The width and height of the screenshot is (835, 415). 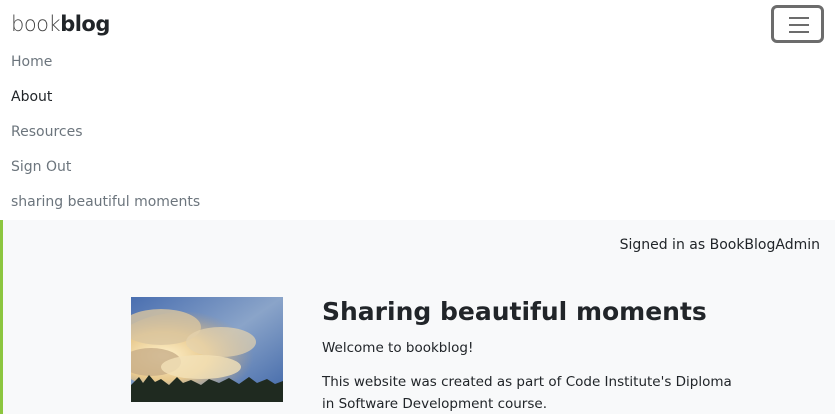 What do you see at coordinates (31, 62) in the screenshot?
I see `nav-link-home: Home` at bounding box center [31, 62].